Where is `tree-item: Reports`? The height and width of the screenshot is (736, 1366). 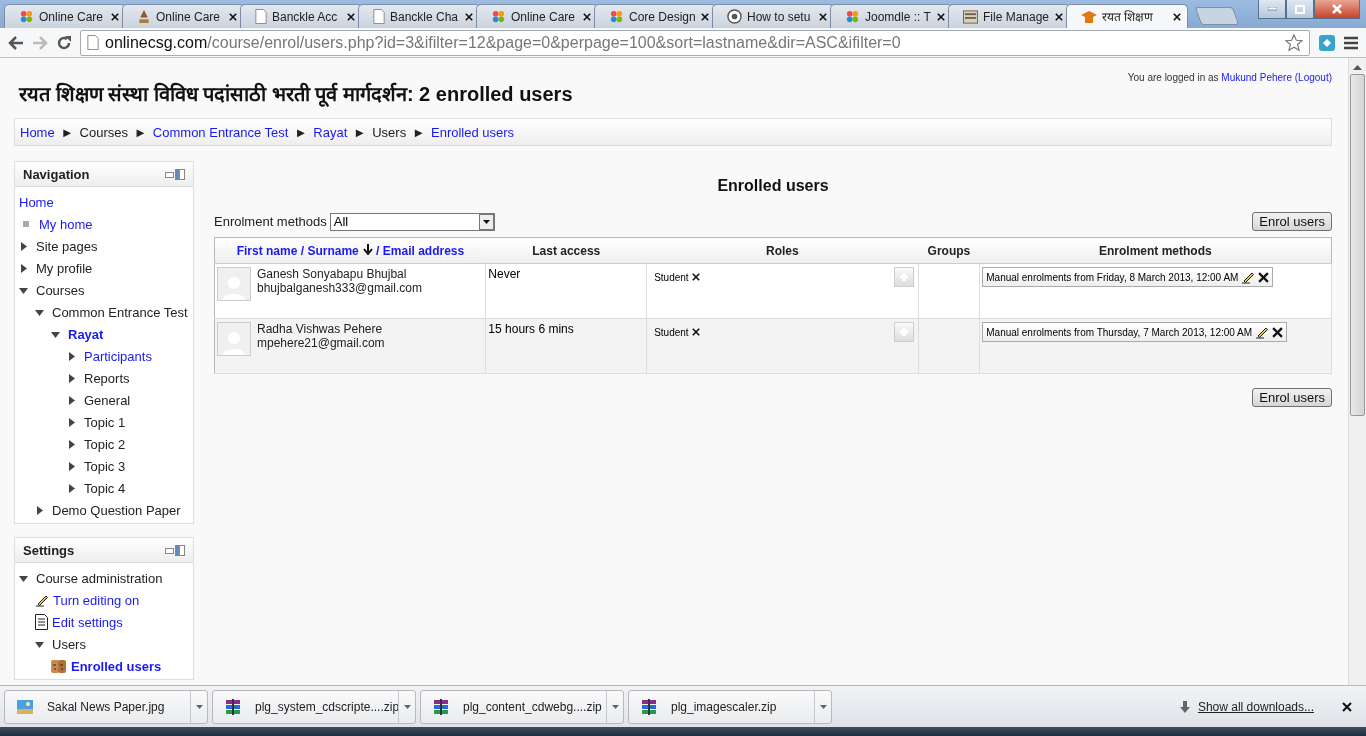 tree-item: Reports is located at coordinates (107, 378).